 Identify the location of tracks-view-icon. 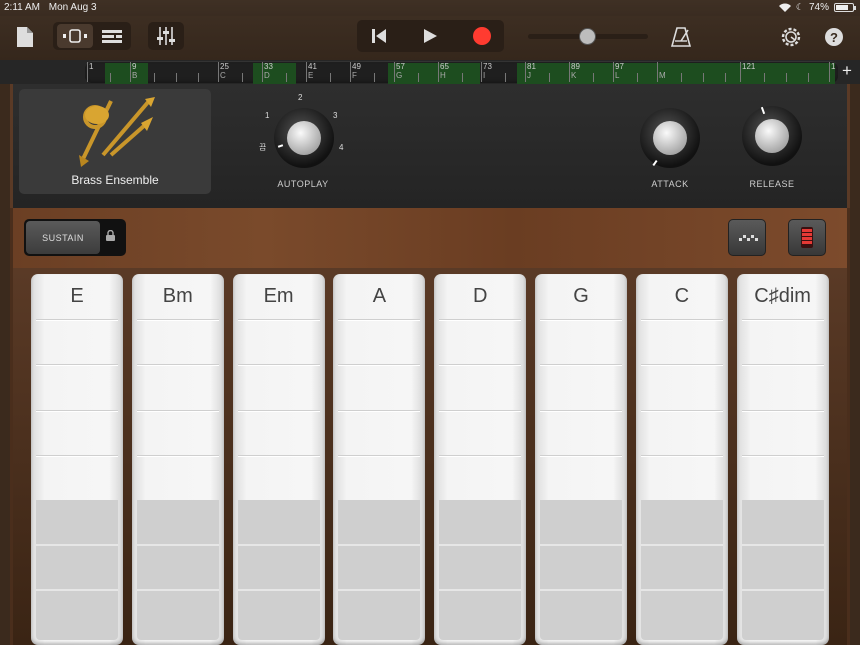
(75, 36).